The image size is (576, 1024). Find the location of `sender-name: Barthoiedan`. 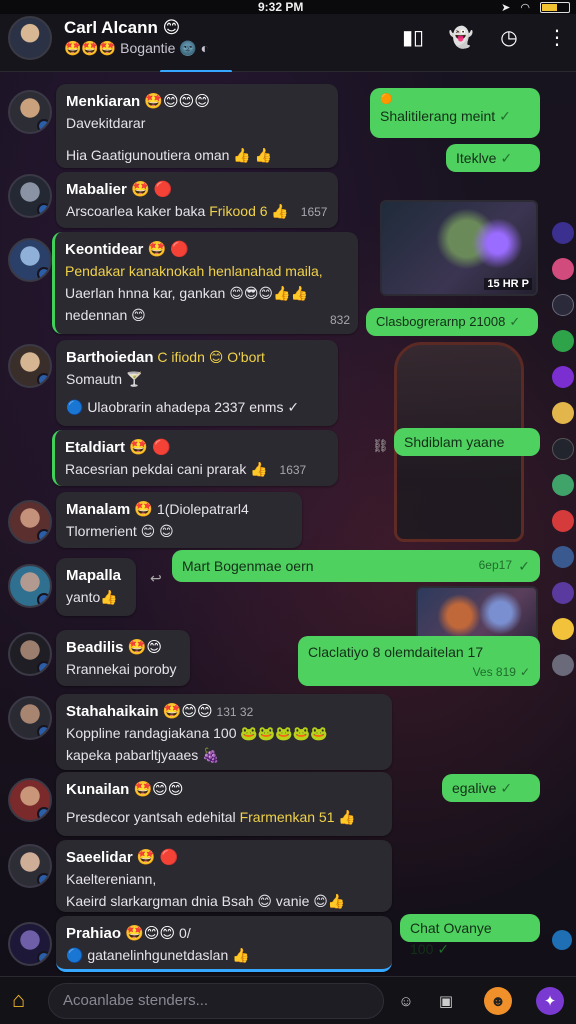

sender-name: Barthoiedan is located at coordinates (110, 357).